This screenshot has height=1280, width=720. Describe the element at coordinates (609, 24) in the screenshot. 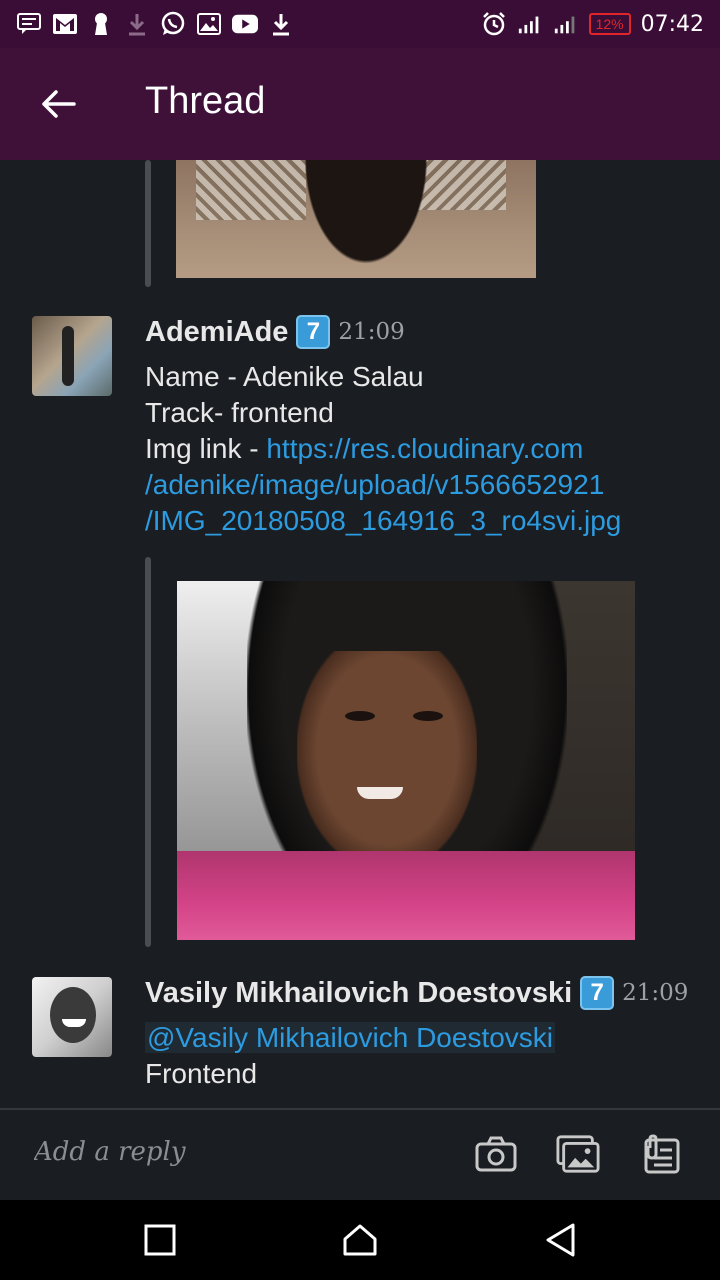

I see `battery-indicator: 12%` at that location.